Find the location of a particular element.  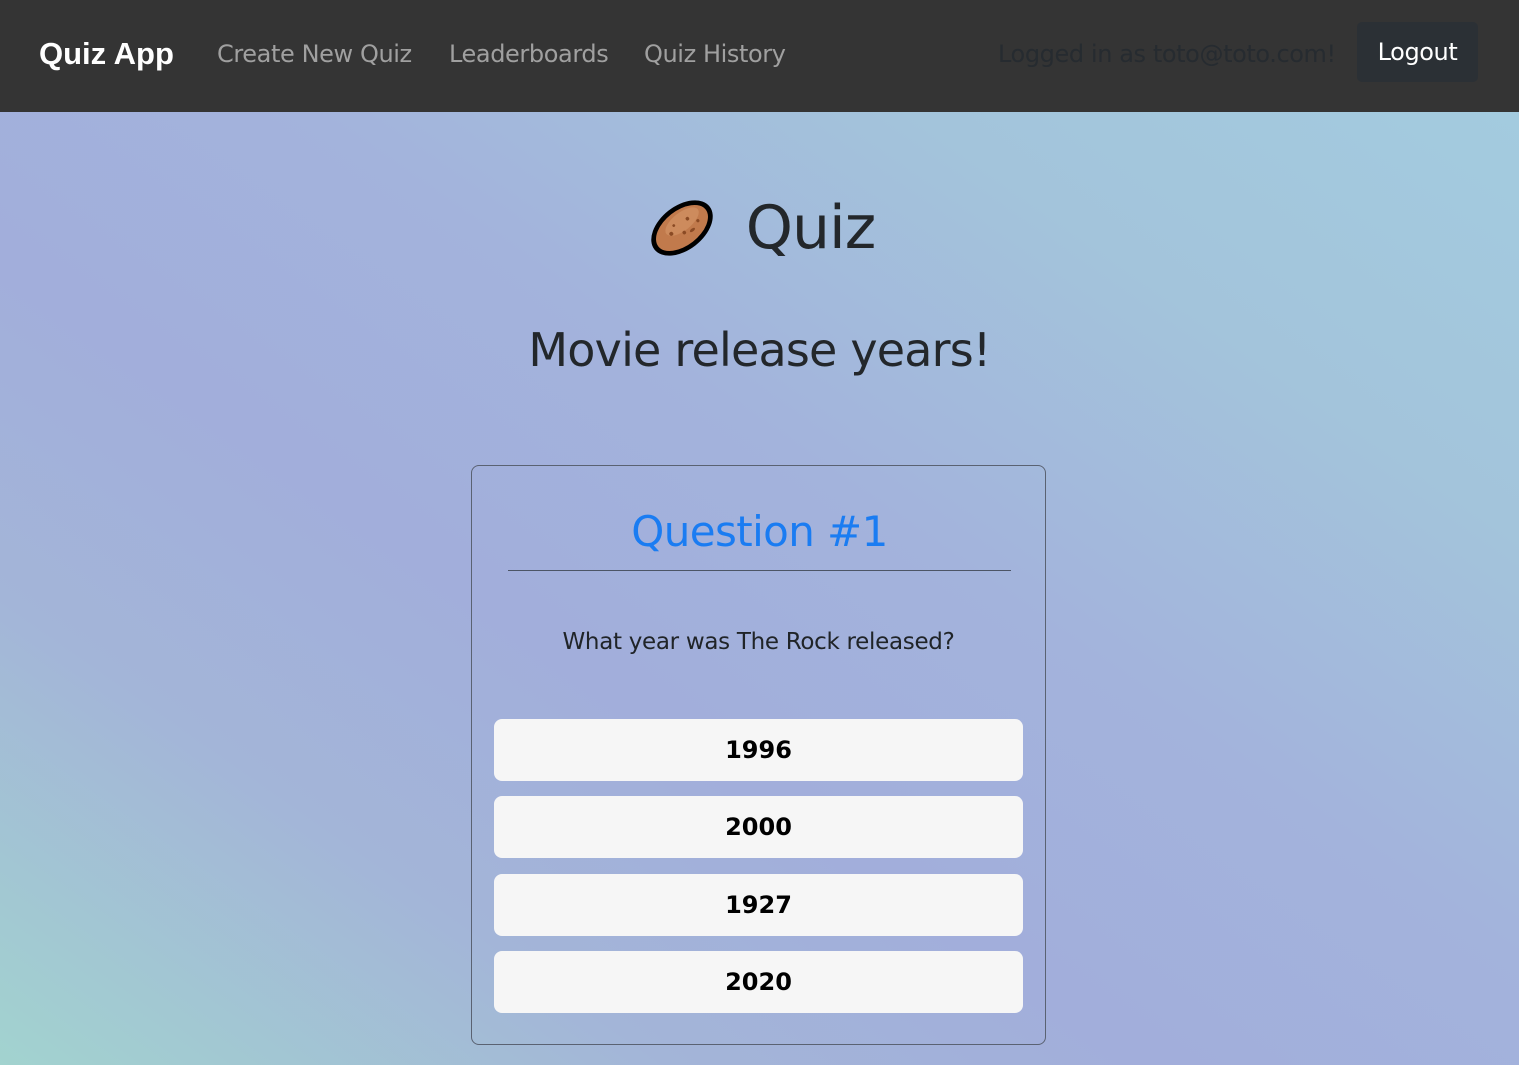

brand-link: Quiz App is located at coordinates (106, 54).